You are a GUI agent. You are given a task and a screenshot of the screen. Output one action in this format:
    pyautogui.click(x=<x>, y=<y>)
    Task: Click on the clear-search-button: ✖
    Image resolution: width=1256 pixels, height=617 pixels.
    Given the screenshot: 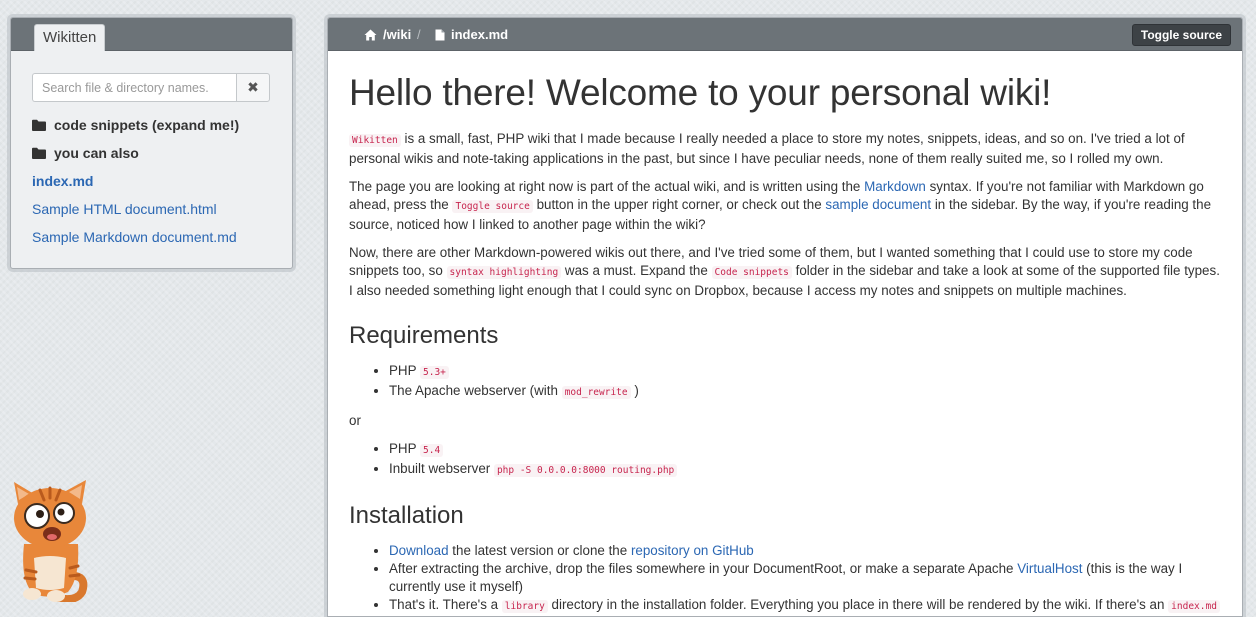 What is the action you would take?
    pyautogui.click(x=253, y=87)
    